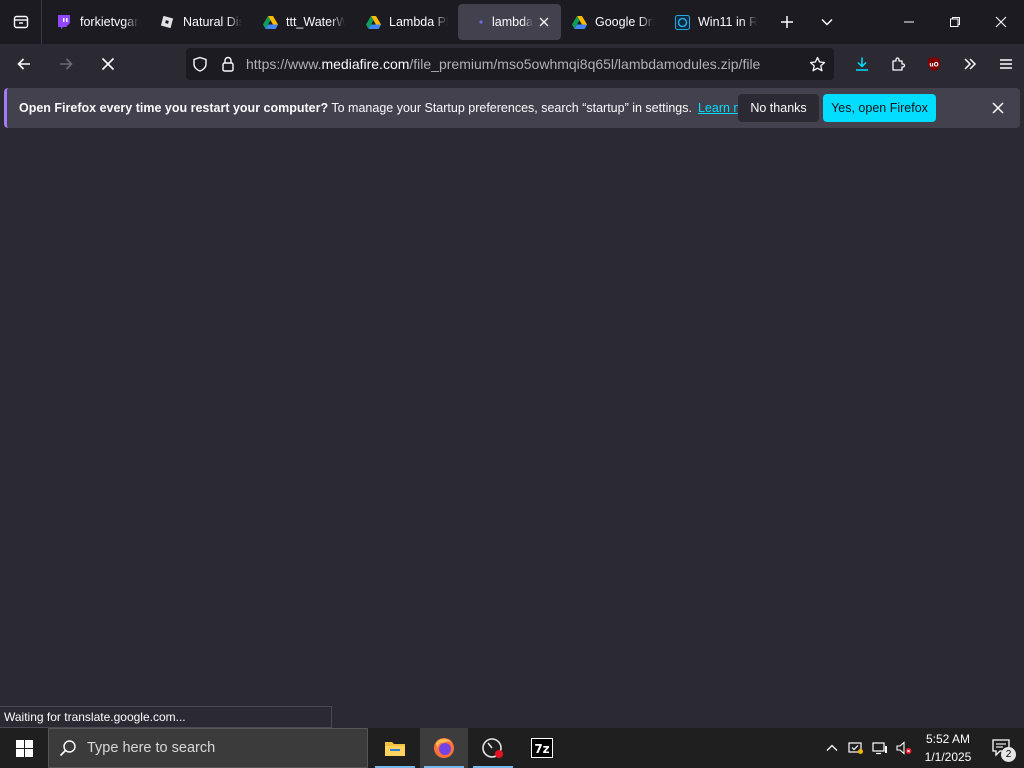 The image size is (1024, 768). Describe the element at coordinates (228, 64) in the screenshot. I see `lock-icon` at that location.